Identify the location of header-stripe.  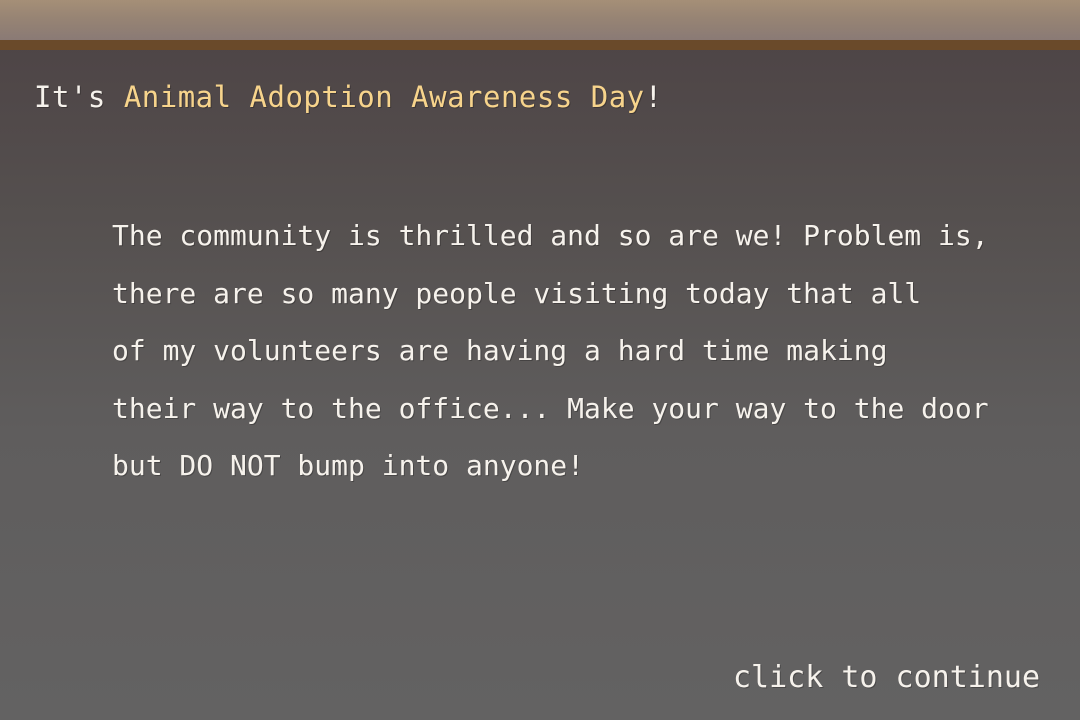
(540, 45).